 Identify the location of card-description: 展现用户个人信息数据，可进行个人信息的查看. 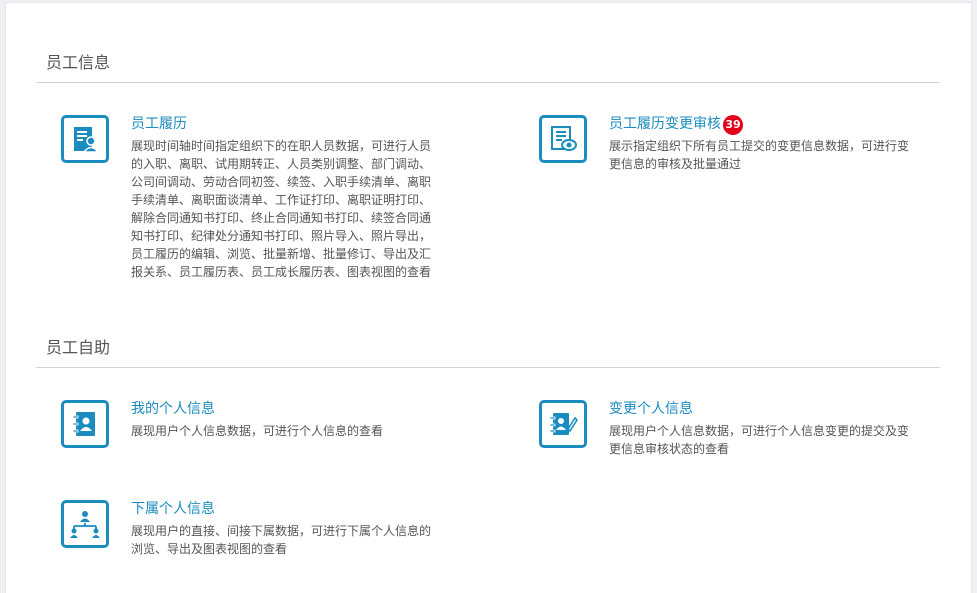
(257, 431).